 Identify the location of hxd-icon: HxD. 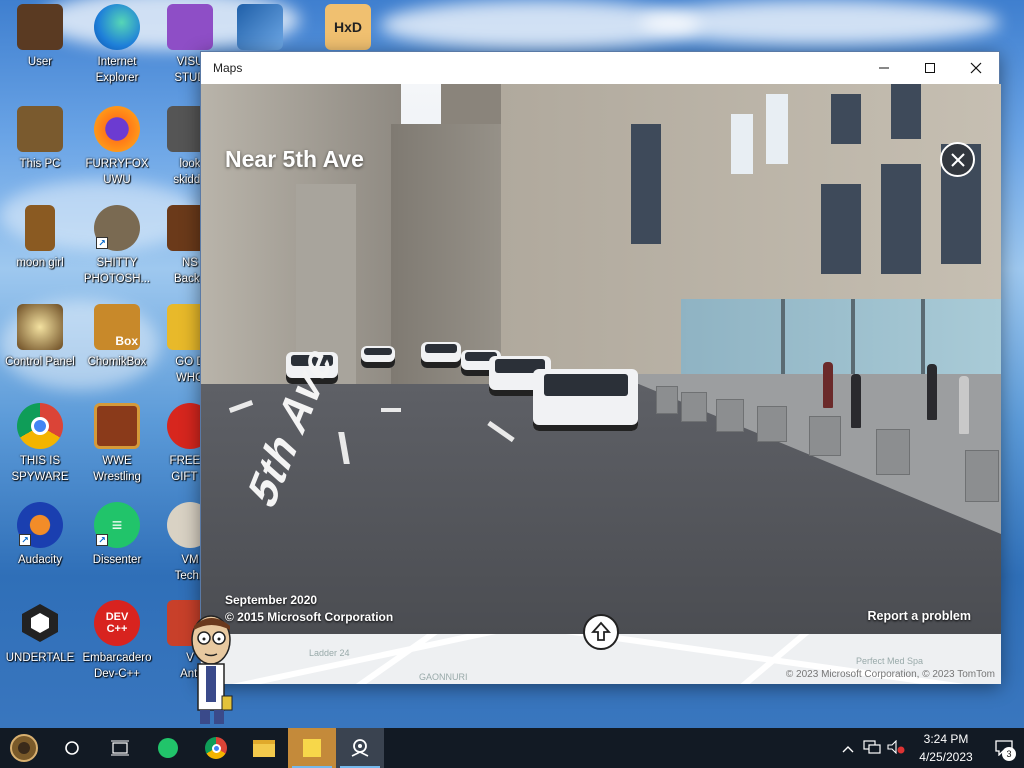
(348, 27).